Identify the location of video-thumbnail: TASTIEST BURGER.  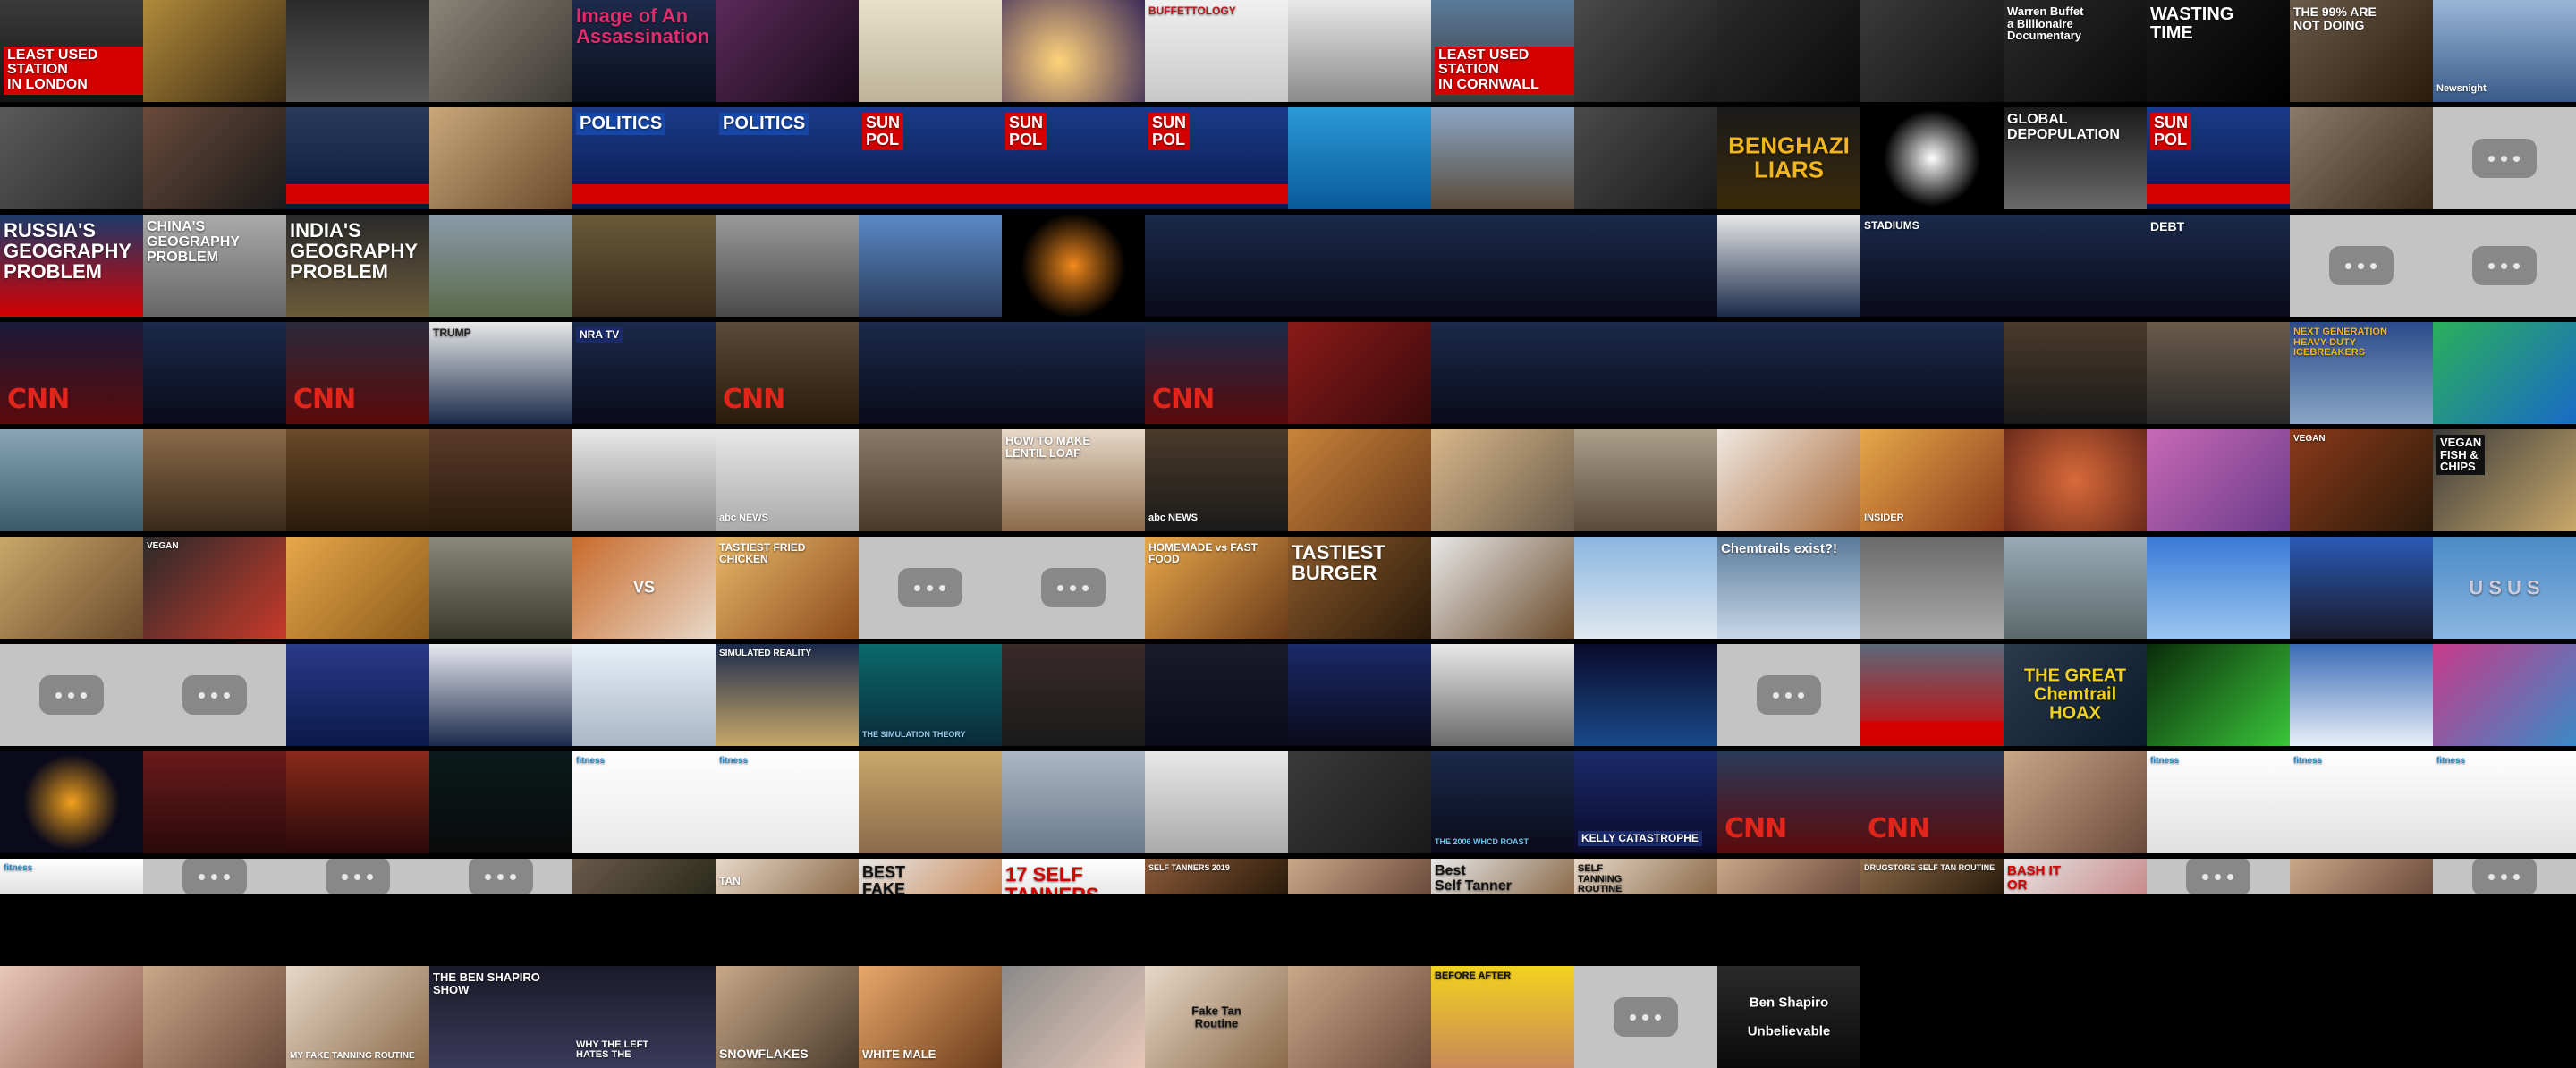
(1359, 588).